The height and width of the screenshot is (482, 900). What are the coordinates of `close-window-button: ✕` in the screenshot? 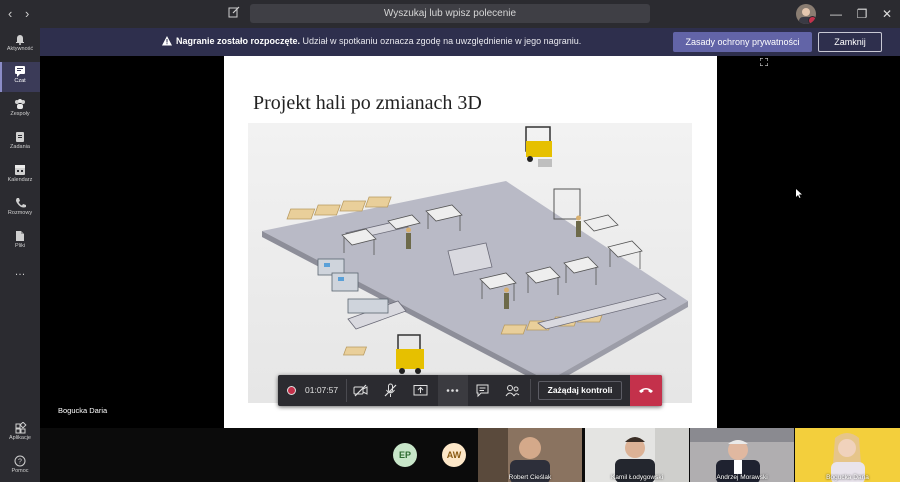 It's located at (887, 14).